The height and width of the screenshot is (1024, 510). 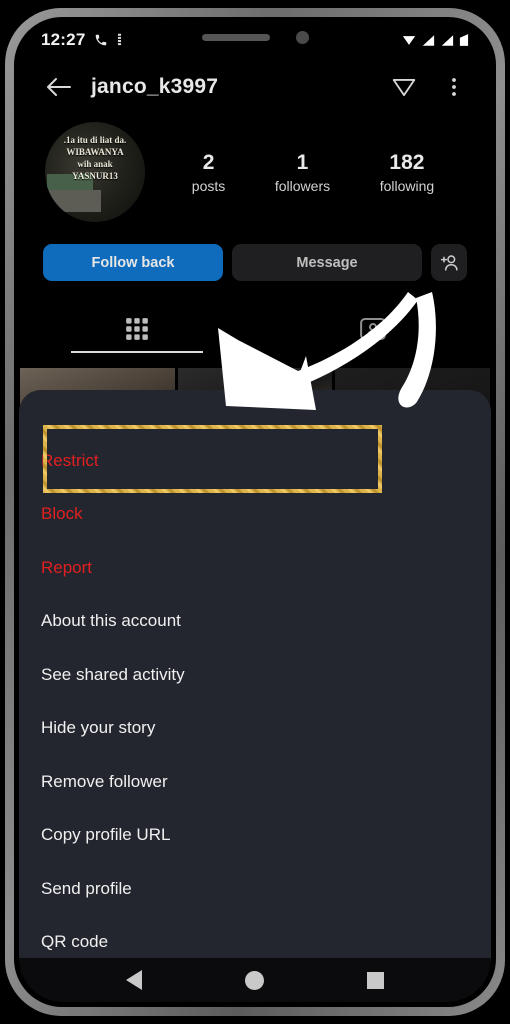 What do you see at coordinates (208, 162) in the screenshot?
I see `stat-posts-value: 2` at bounding box center [208, 162].